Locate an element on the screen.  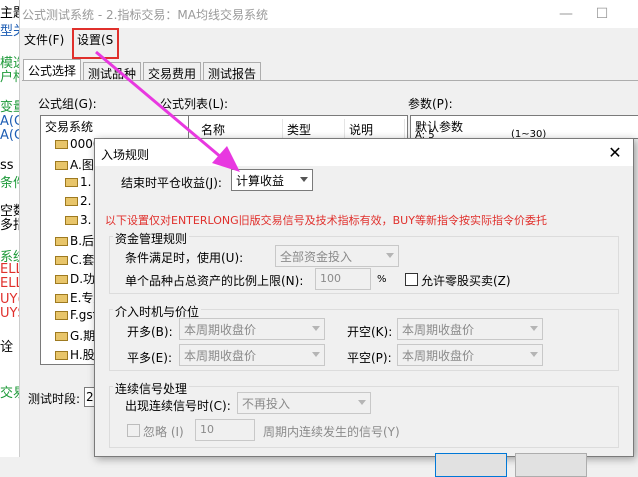
annotation-arrow is located at coordinates (167, 111).